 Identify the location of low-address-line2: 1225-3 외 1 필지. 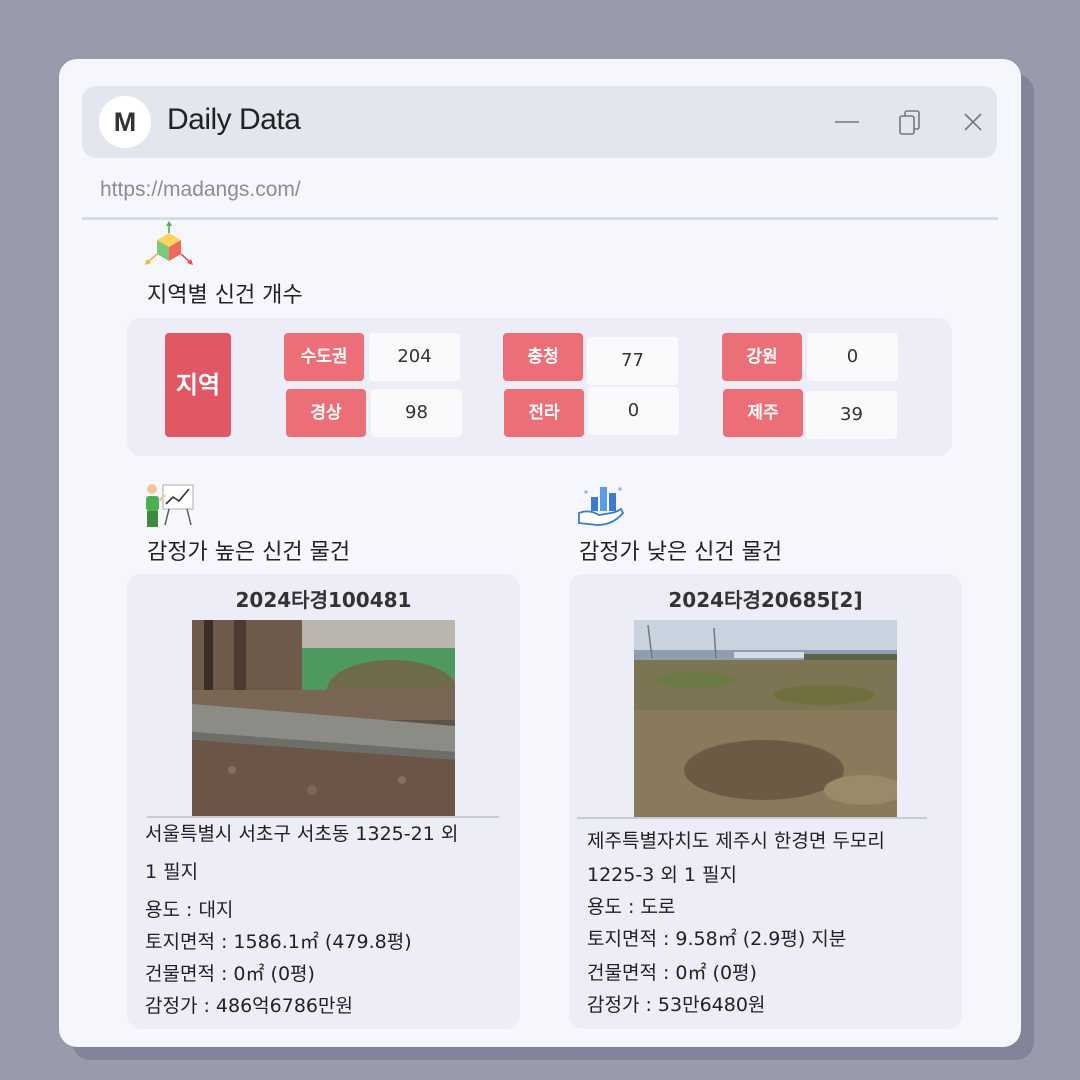
(662, 875).